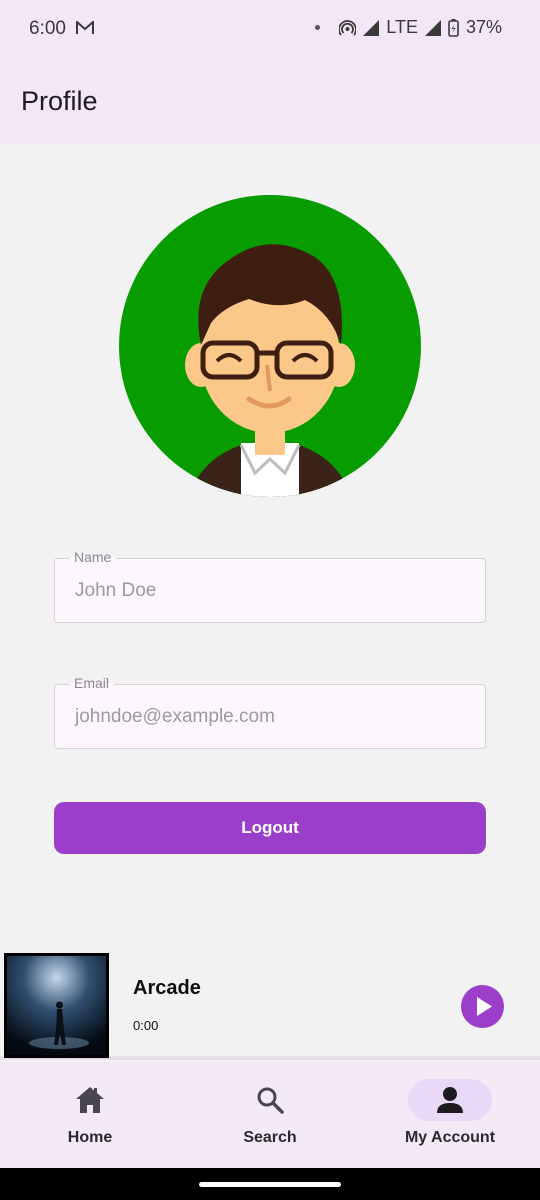  I want to click on system-navigation-bar, so click(270, 1184).